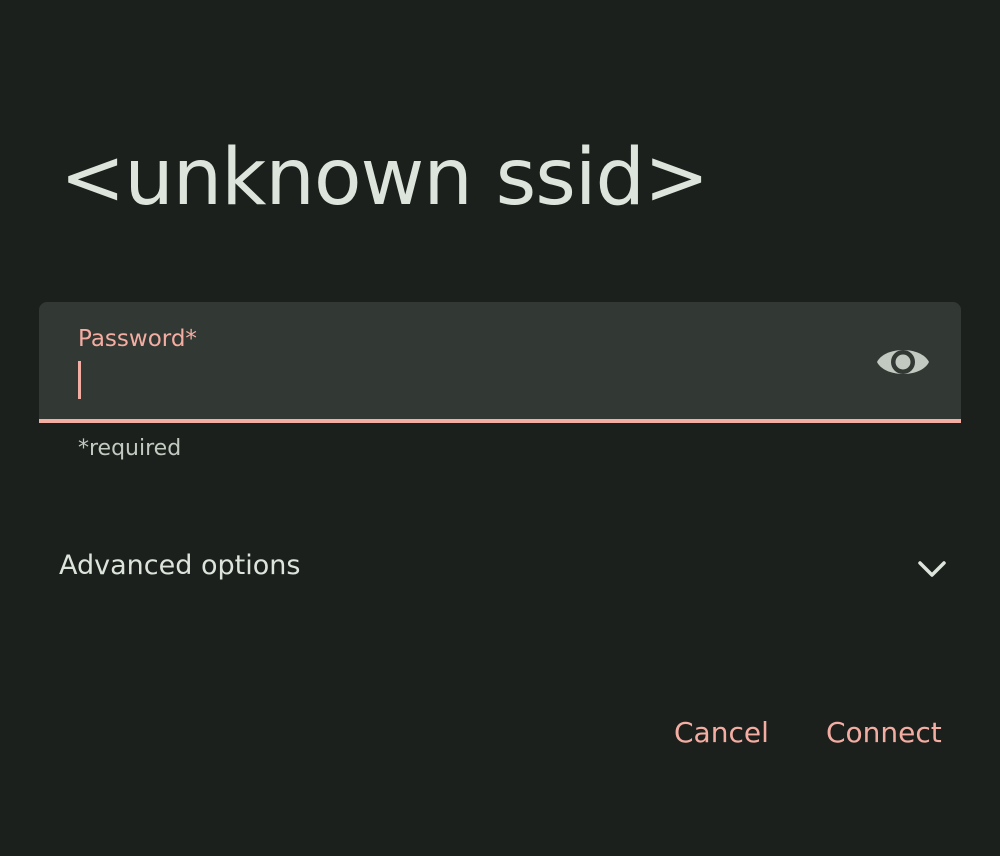 Image resolution: width=1000 pixels, height=856 pixels. Describe the element at coordinates (130, 448) in the screenshot. I see `password-helper-text: *required` at that location.